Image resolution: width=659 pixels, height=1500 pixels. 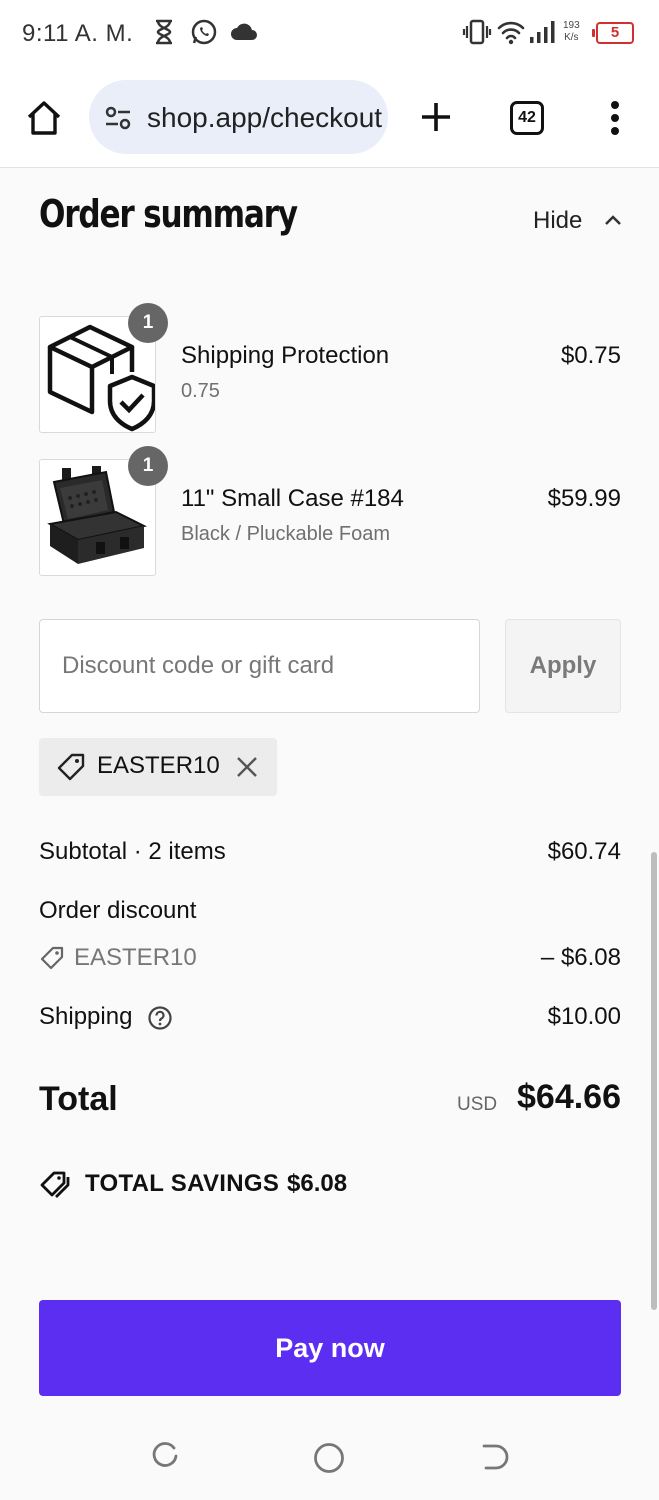 I want to click on item-price: $0.75, so click(x=590, y=355).